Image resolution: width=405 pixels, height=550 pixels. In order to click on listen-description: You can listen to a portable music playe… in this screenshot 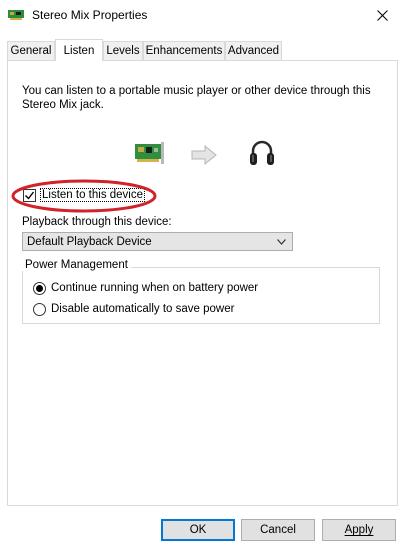, I will do `click(196, 98)`.